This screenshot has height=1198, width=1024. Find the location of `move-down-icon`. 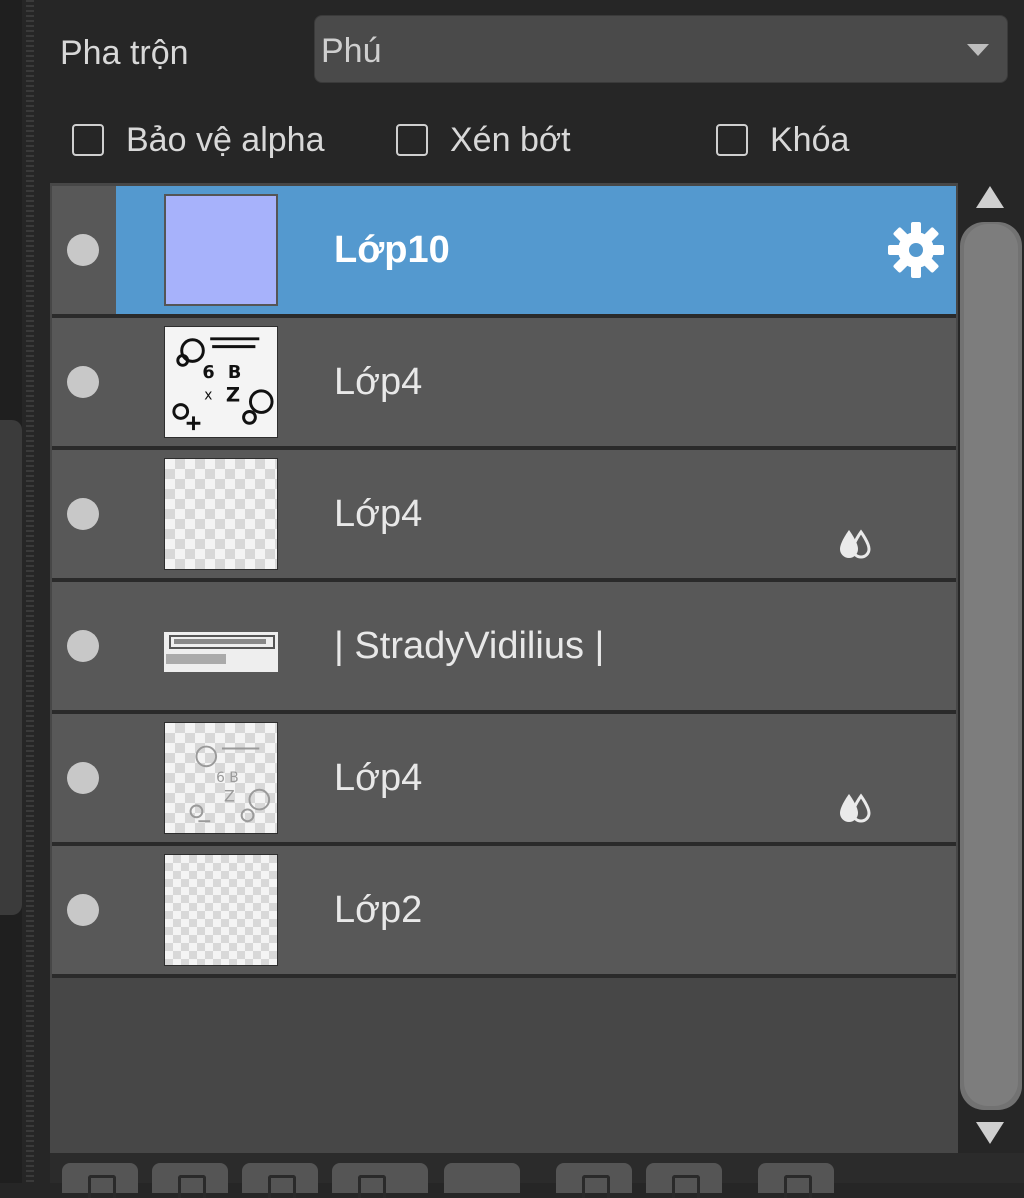

move-down-icon is located at coordinates (686, 1186).